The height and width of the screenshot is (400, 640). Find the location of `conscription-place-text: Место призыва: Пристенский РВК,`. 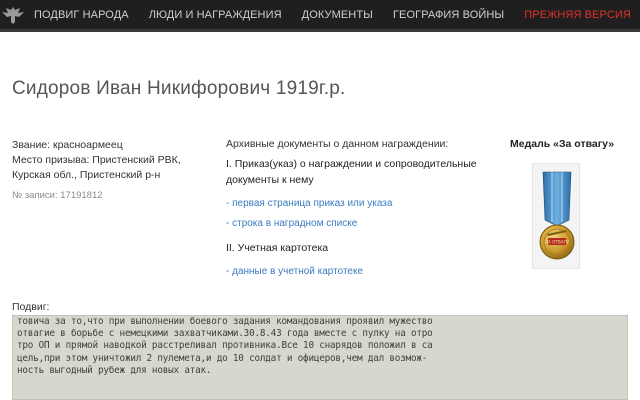

conscription-place-text: Место призыва: Пристенский РВК, is located at coordinates (96, 160).